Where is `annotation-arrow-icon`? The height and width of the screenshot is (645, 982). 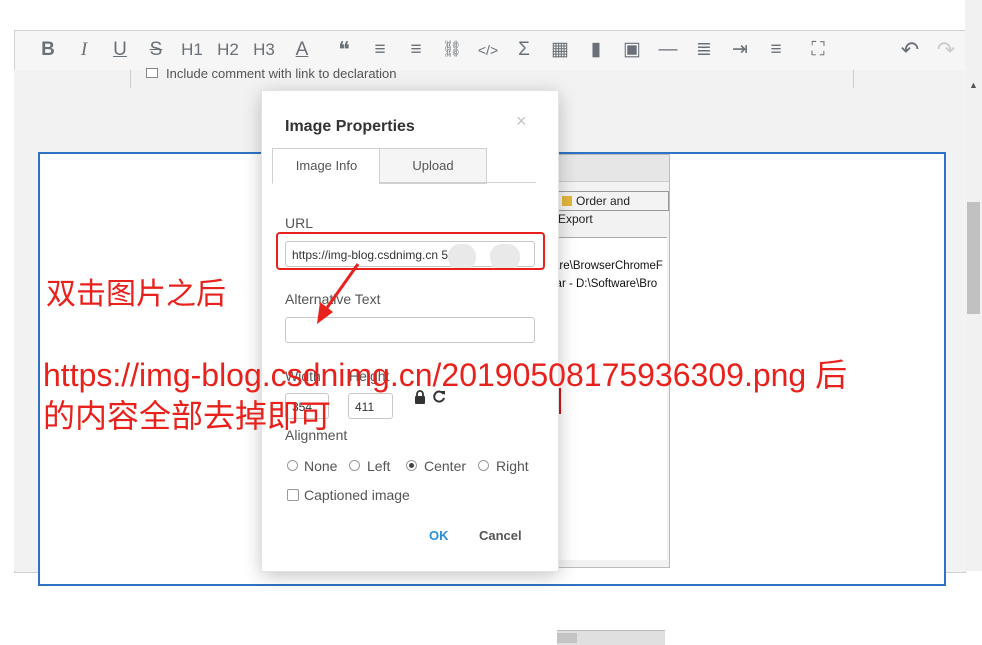 annotation-arrow-icon is located at coordinates (338, 293).